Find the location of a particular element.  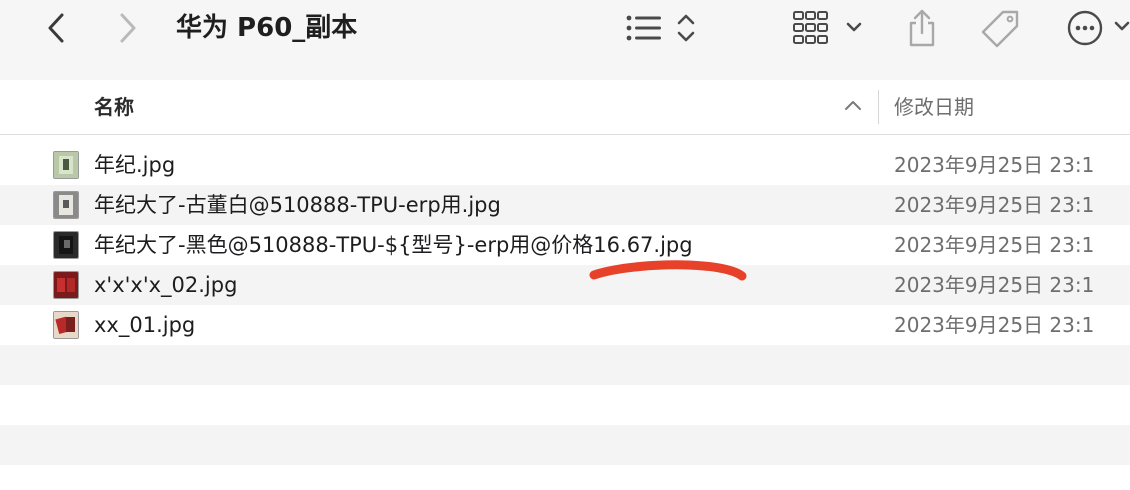

window-title: 华为 P60_副本 is located at coordinates (267, 28).